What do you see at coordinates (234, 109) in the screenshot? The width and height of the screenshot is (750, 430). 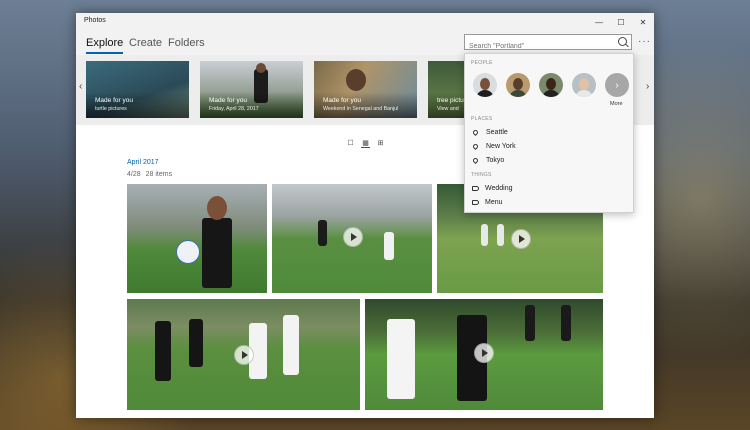 I see `card-subtitle: Friday, April 28, 2017` at bounding box center [234, 109].